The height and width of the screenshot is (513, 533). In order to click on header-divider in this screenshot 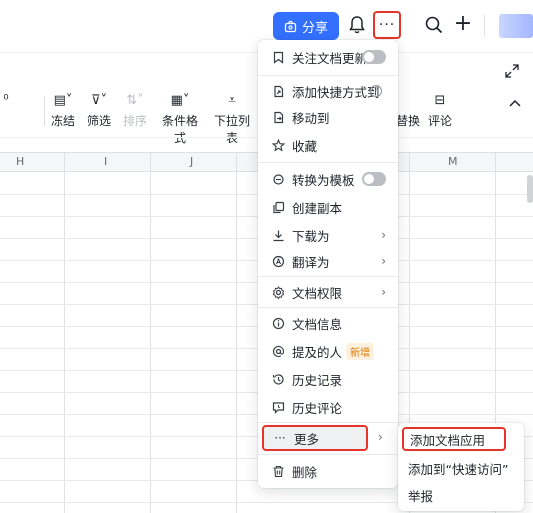, I will do `click(484, 26)`.